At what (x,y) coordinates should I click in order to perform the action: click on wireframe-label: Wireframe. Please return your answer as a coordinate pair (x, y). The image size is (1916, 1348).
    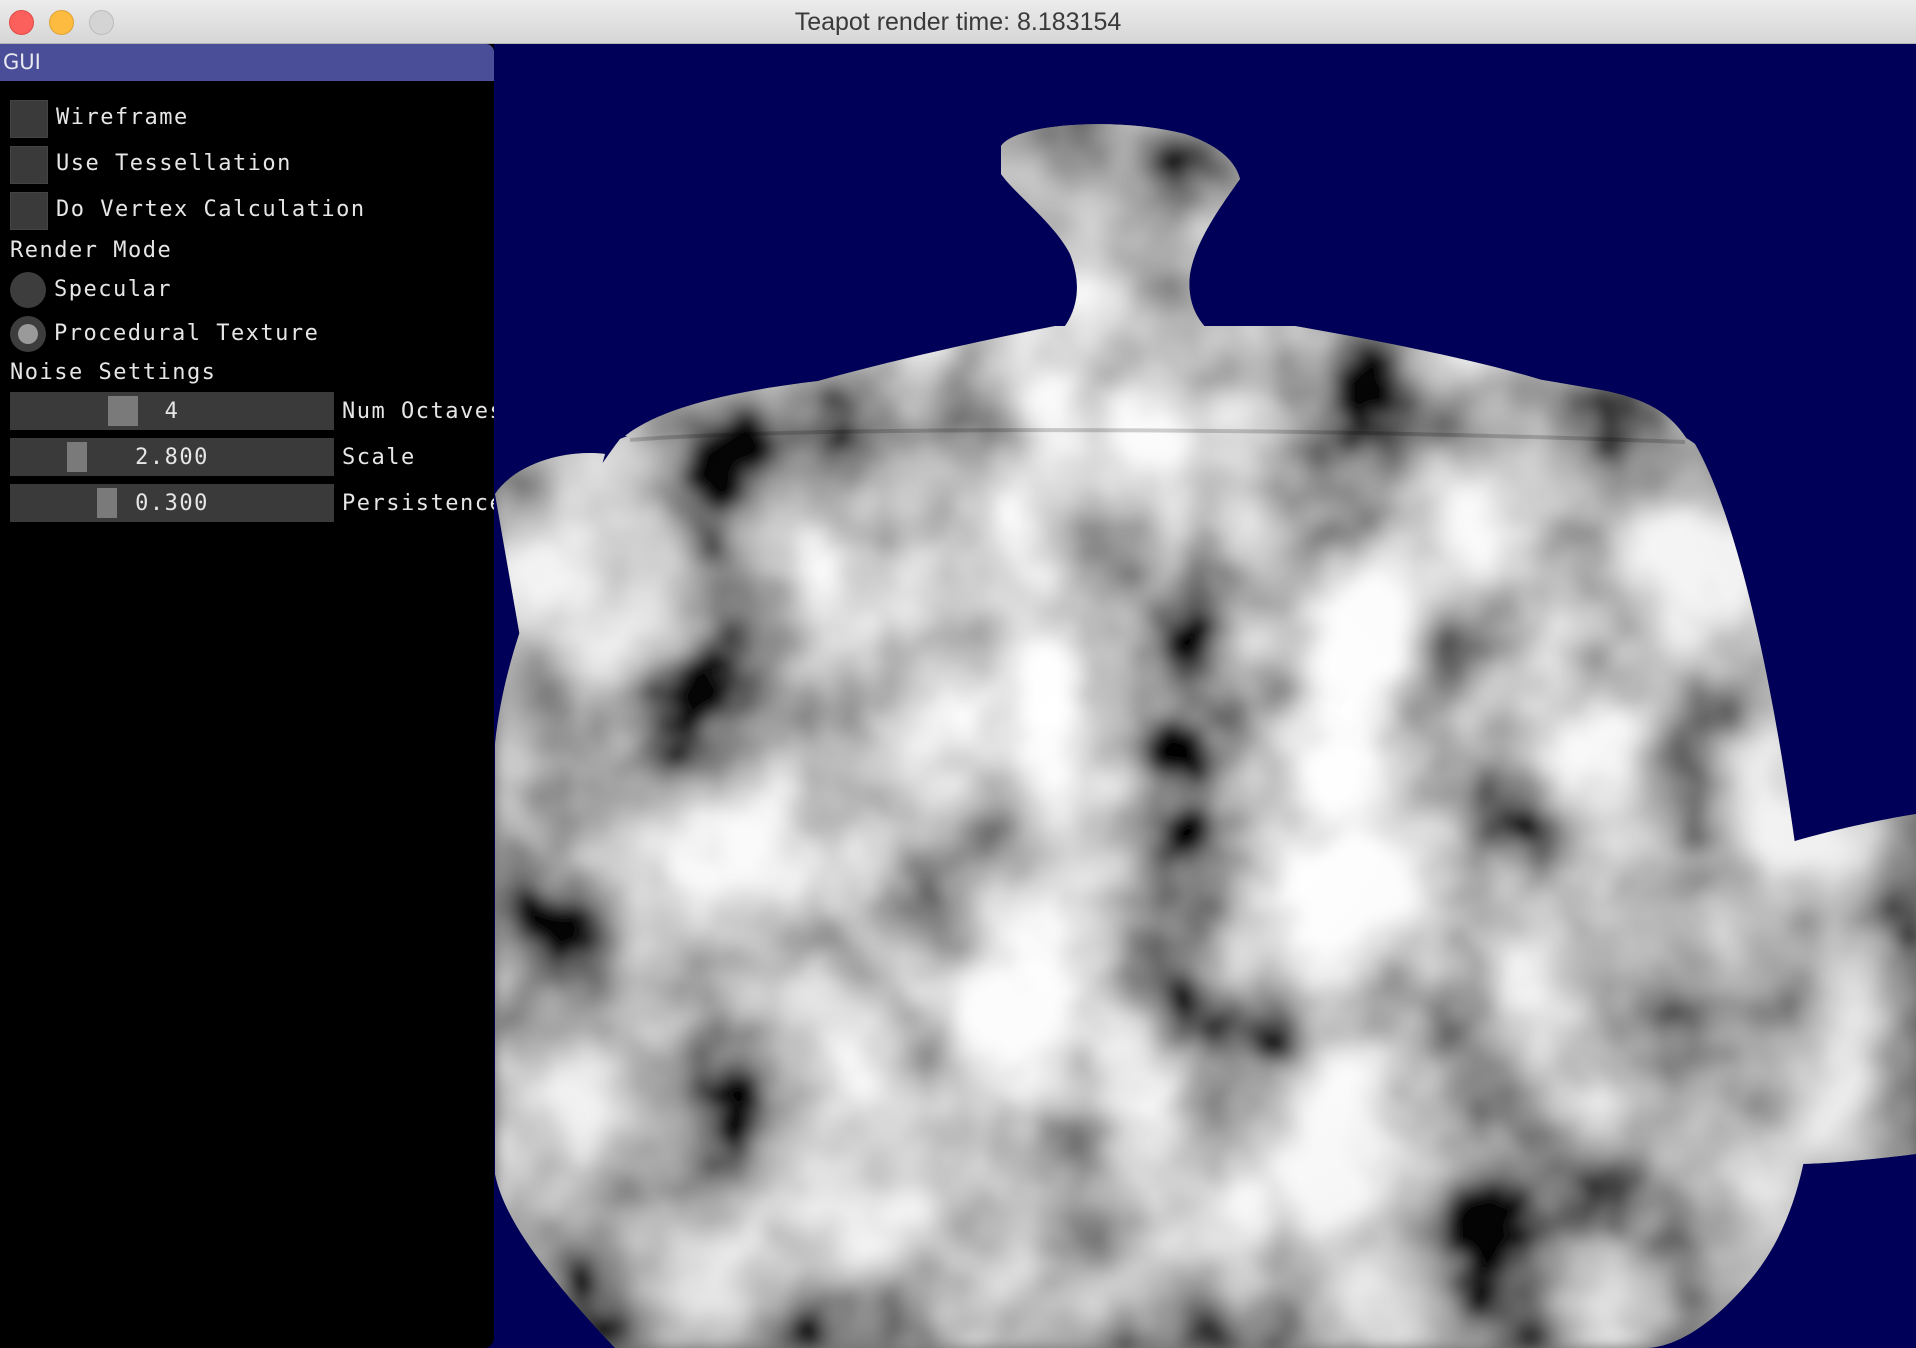
    Looking at the image, I should click on (122, 117).